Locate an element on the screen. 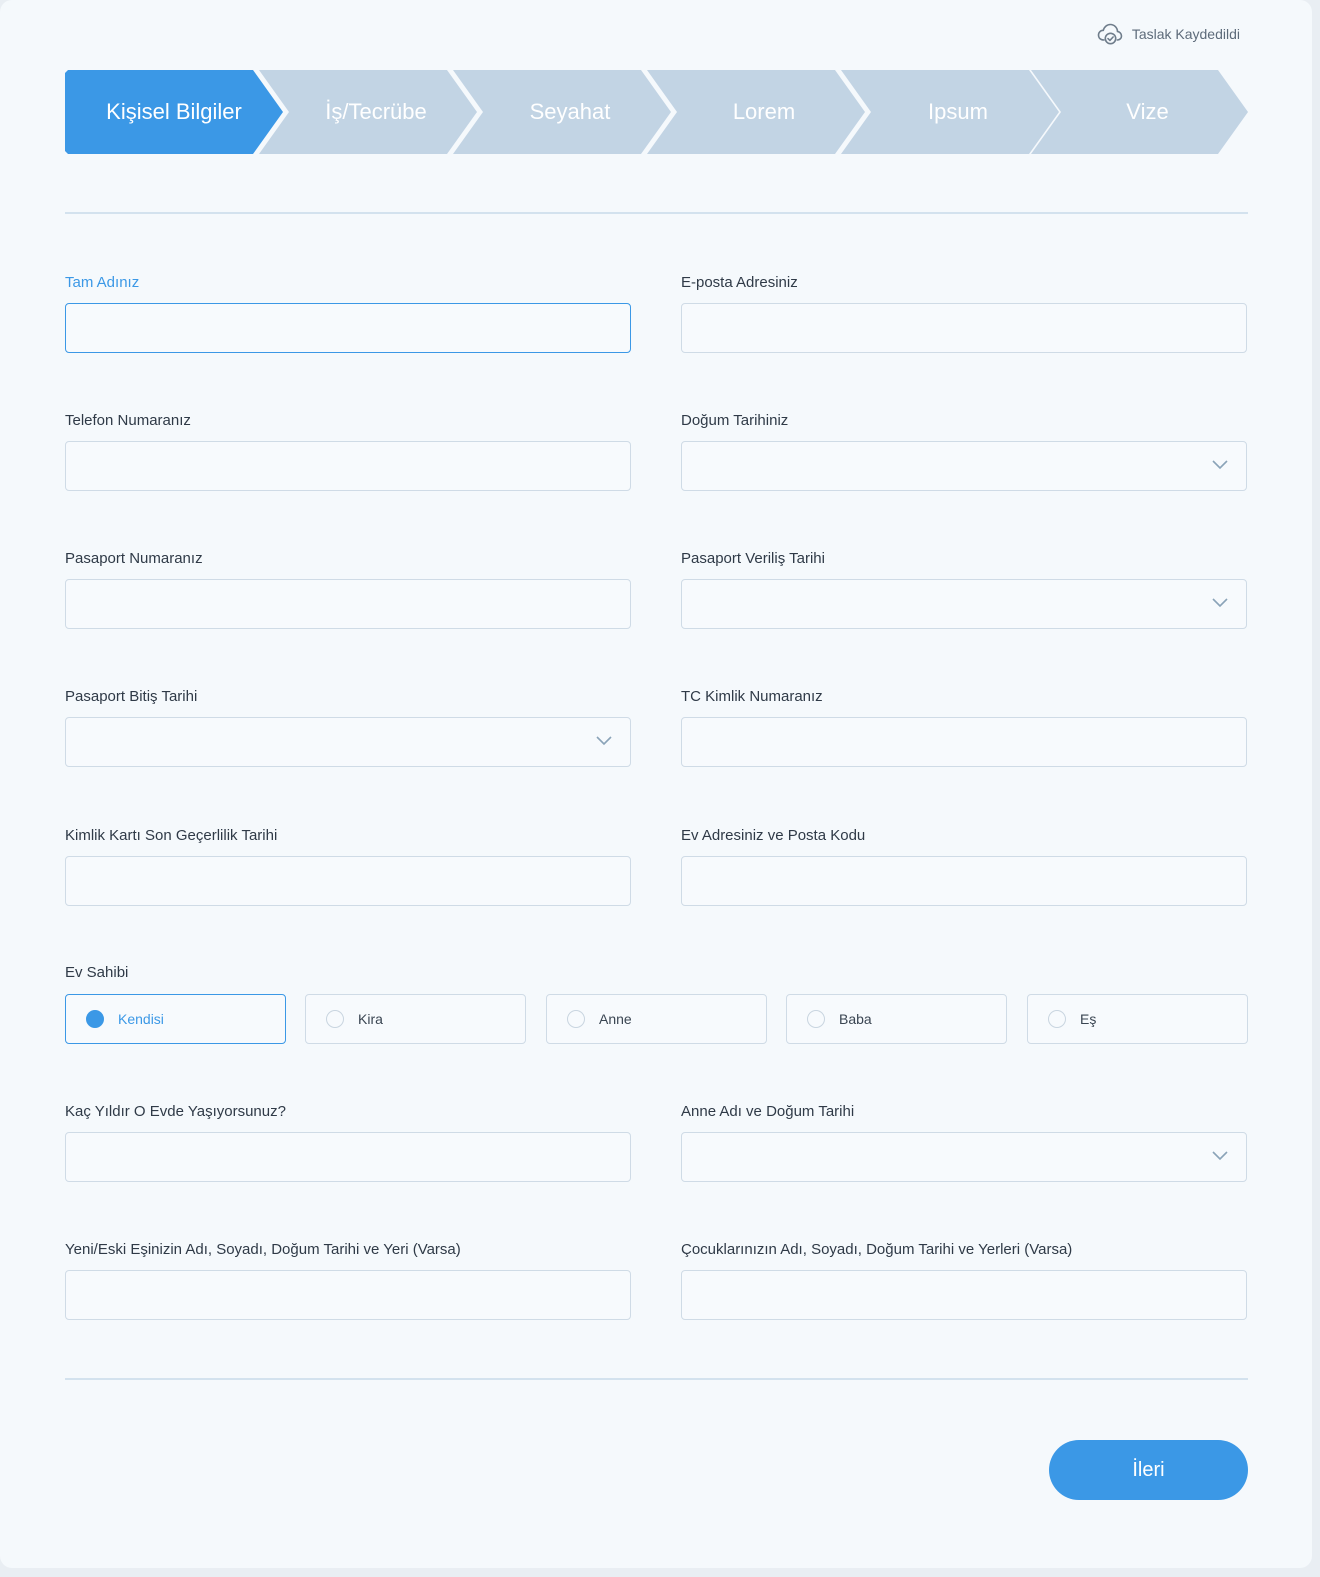 The height and width of the screenshot is (1577, 1320). years-at-home-box is located at coordinates (348, 1157).